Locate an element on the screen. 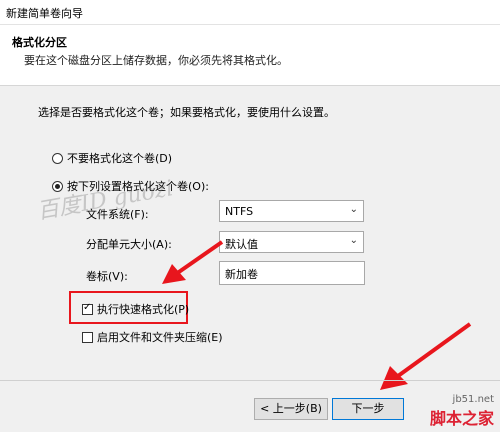 The image size is (500, 432). vol-input: 新加卷 is located at coordinates (292, 273).